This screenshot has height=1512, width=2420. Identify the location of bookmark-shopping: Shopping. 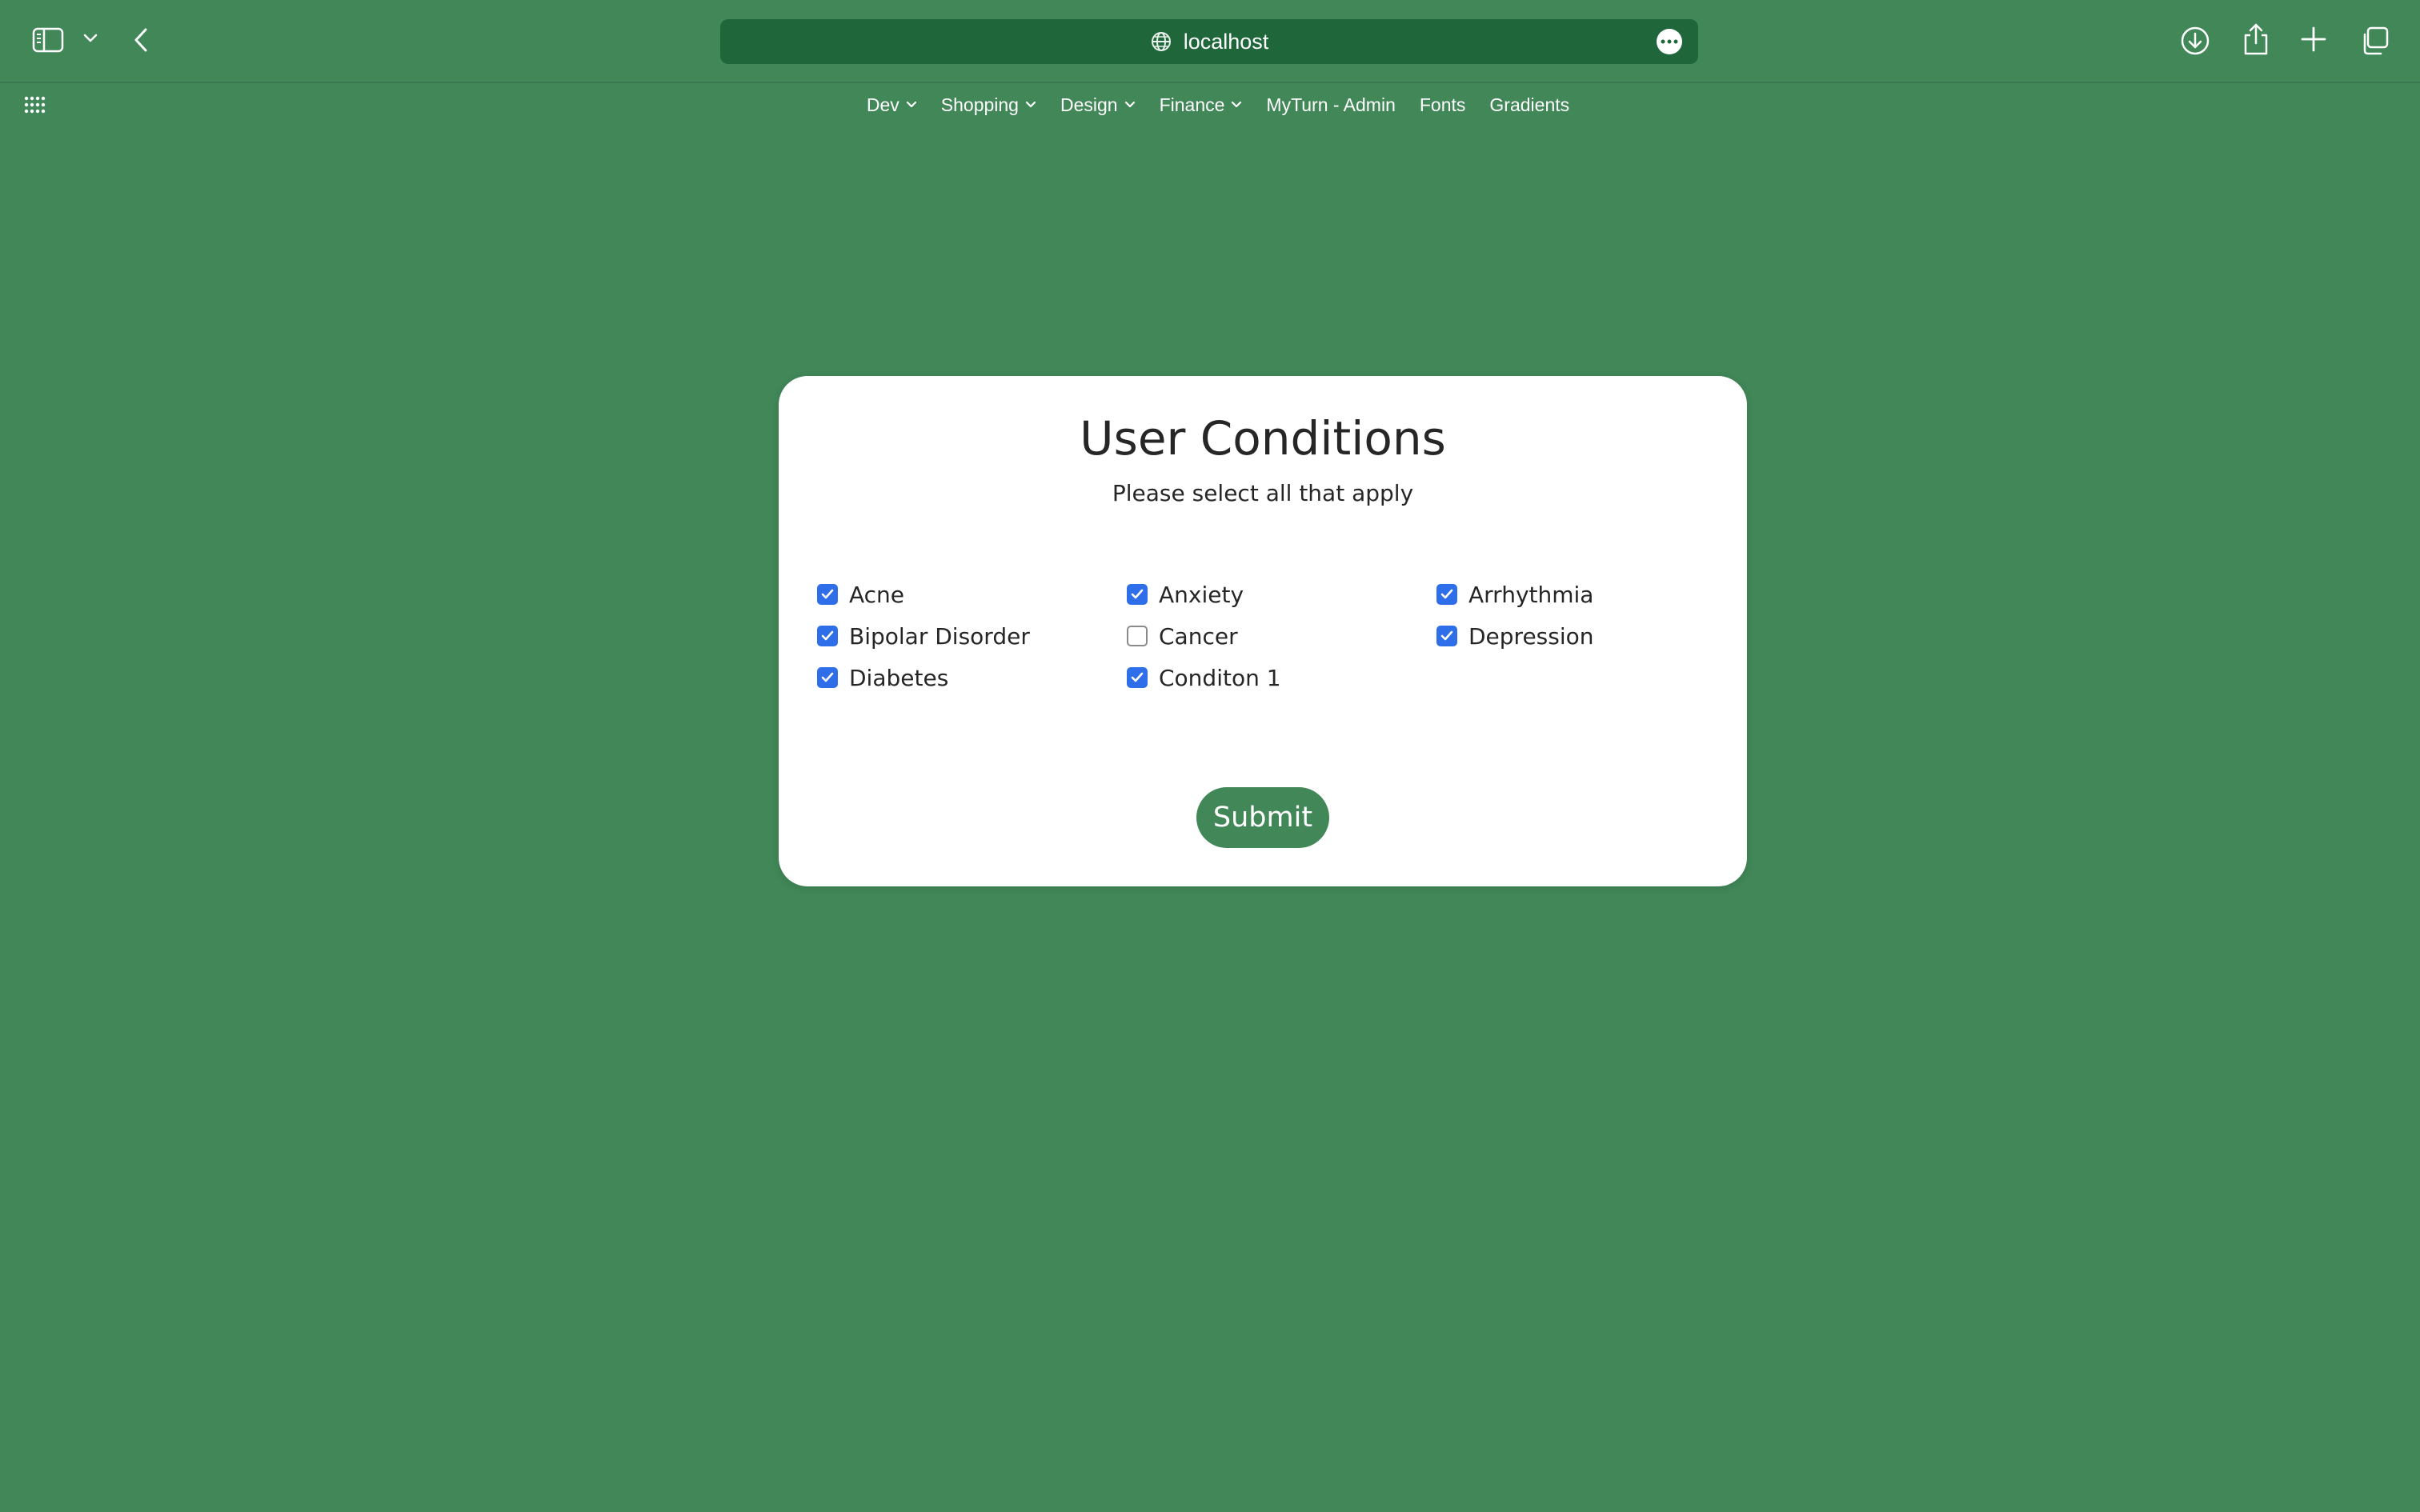
(988, 105).